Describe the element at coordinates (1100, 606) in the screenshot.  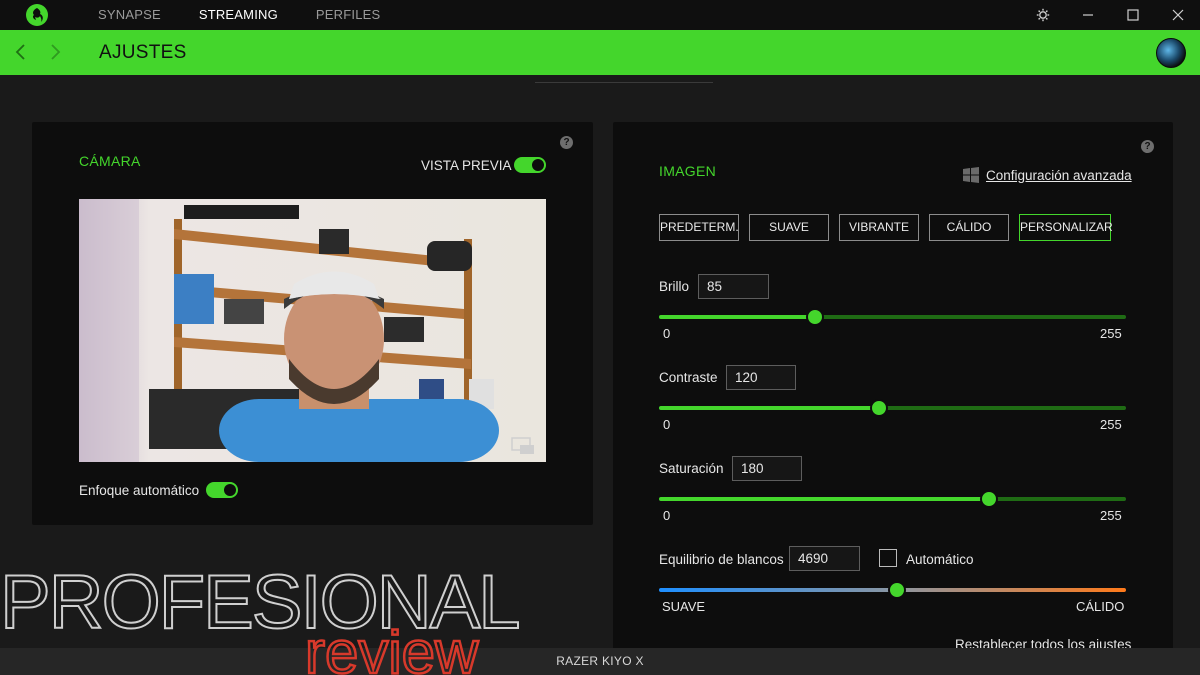
I see `white-balance-max-label: CÁLIDO` at that location.